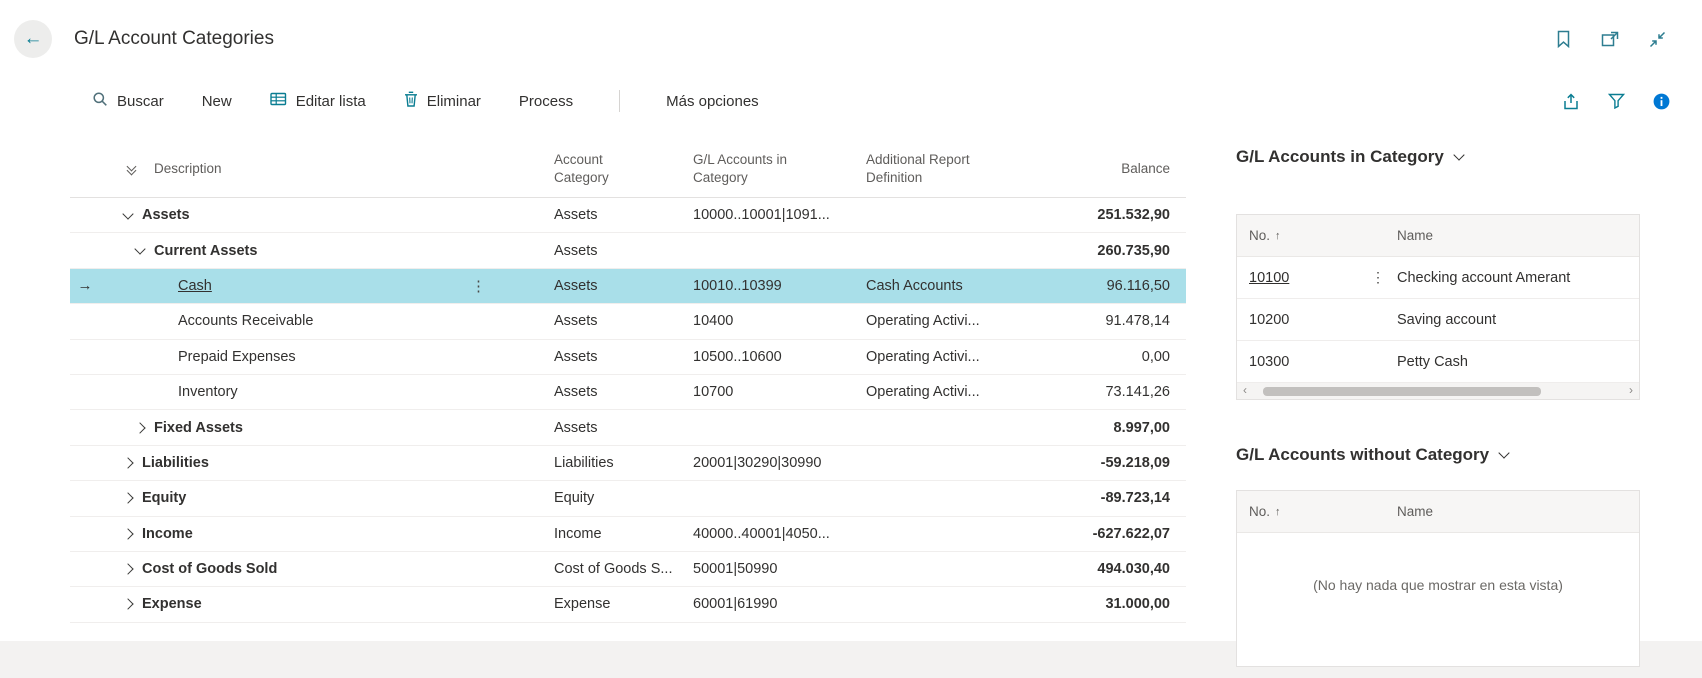 Image resolution: width=1702 pixels, height=678 pixels. What do you see at coordinates (749, 168) in the screenshot?
I see `column-accounts-in-category: G/L Accounts in Category` at bounding box center [749, 168].